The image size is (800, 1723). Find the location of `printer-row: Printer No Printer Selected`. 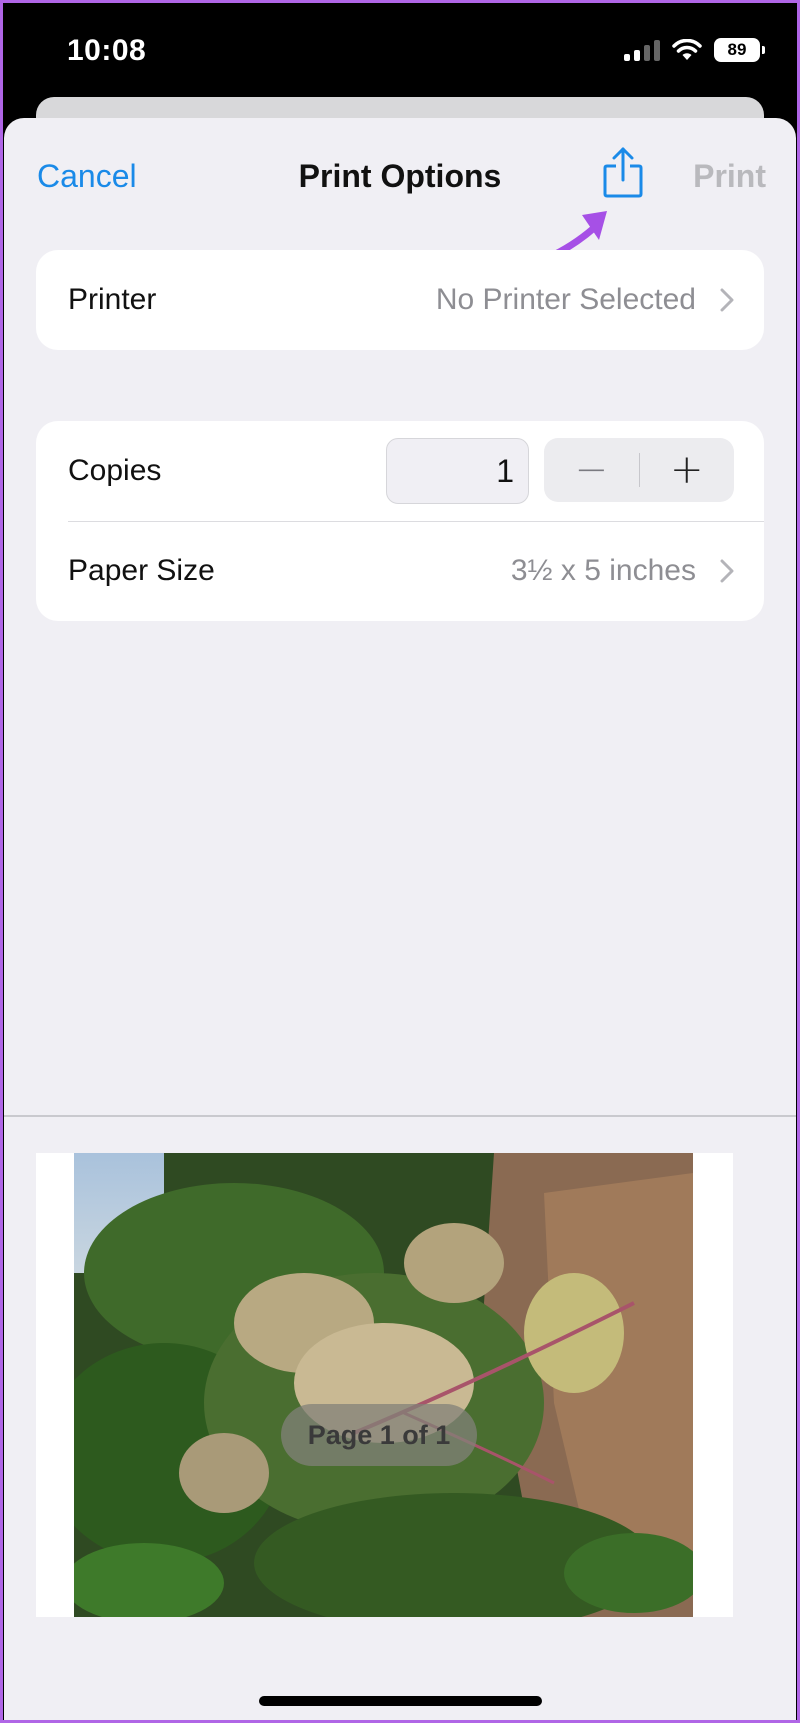

printer-row: Printer No Printer Selected is located at coordinates (400, 300).